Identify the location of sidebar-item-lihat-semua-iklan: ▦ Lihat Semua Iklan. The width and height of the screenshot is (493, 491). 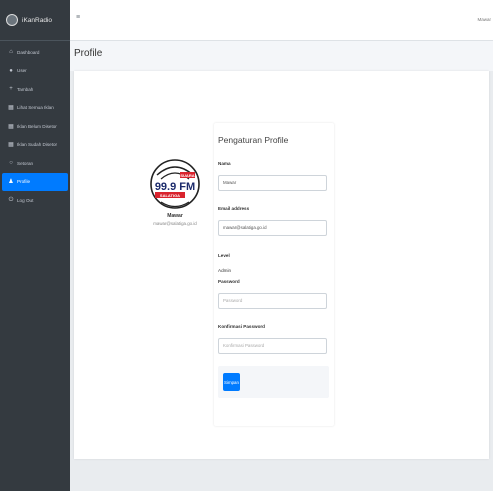
(35, 108).